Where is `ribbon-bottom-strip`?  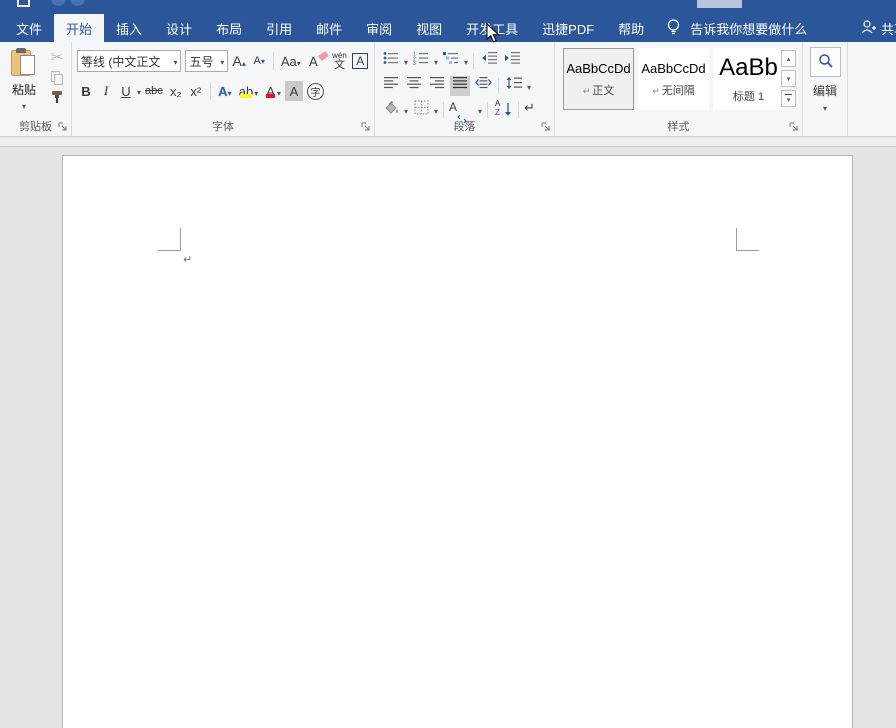 ribbon-bottom-strip is located at coordinates (448, 142).